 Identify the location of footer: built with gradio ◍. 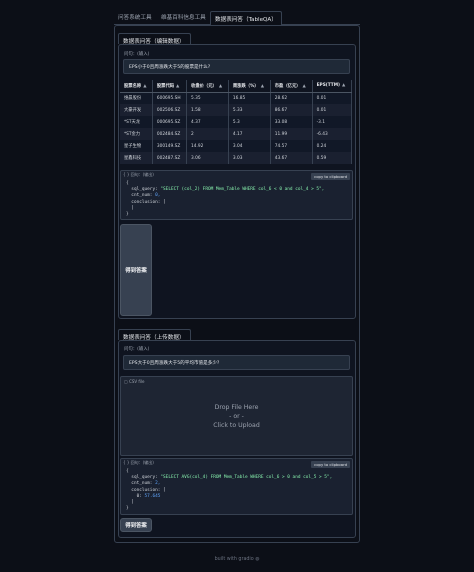
(237, 559).